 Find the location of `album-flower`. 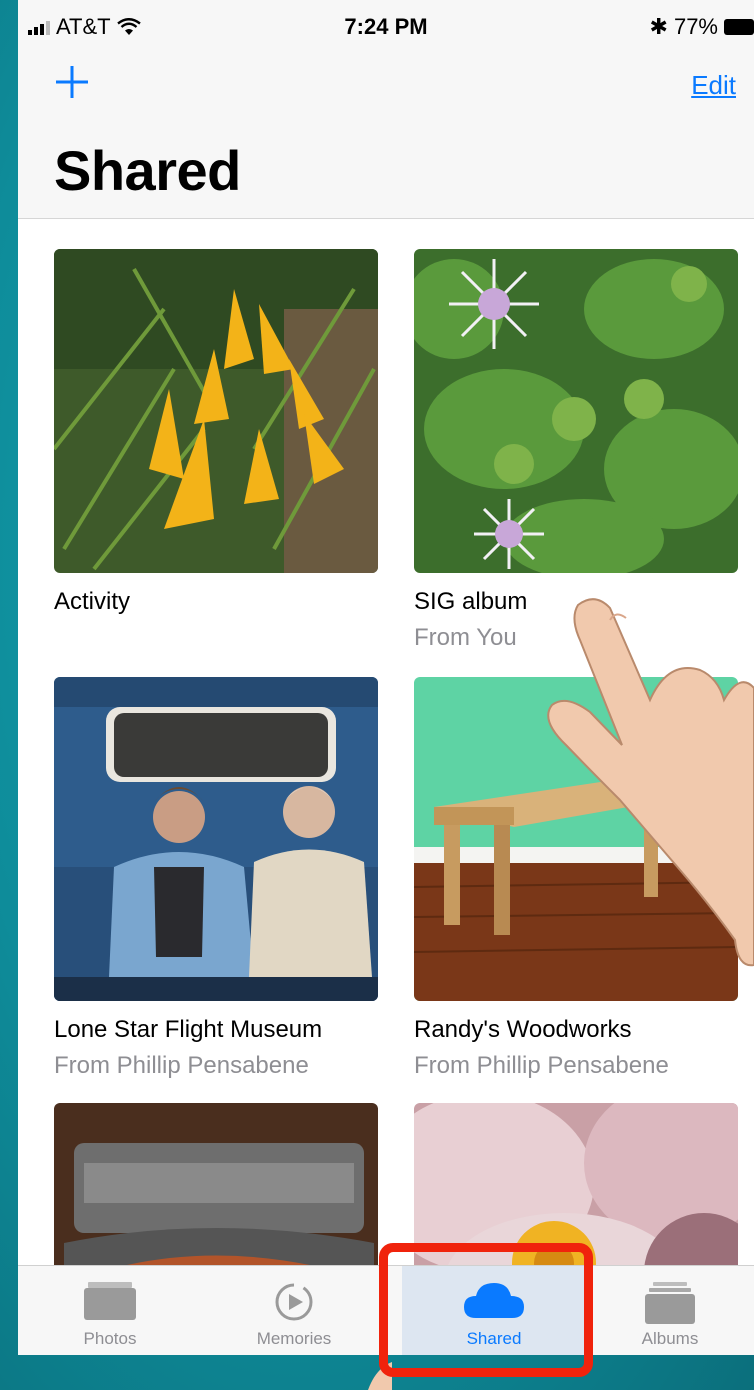

album-flower is located at coordinates (576, 1184).